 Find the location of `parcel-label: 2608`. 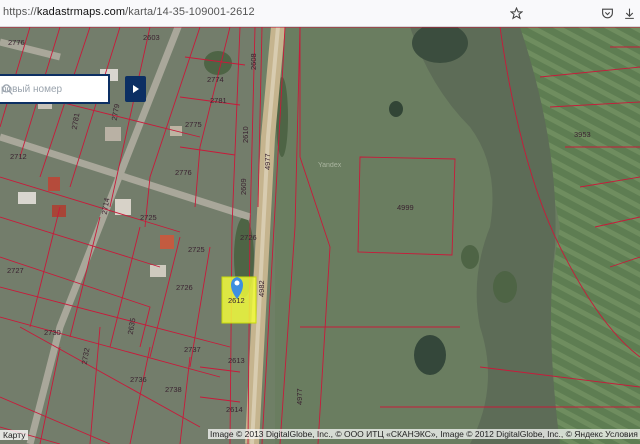

parcel-label: 2608 is located at coordinates (253, 61).